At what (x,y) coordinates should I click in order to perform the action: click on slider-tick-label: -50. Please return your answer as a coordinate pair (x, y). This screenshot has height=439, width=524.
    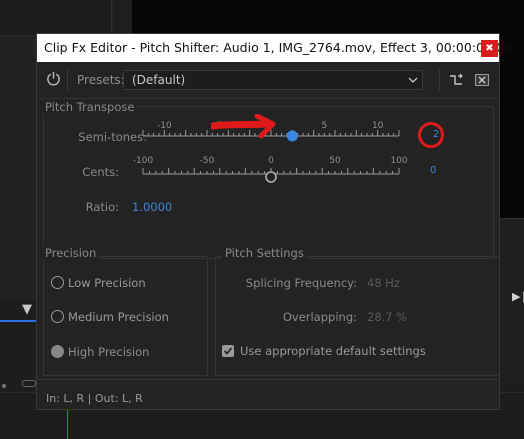
    Looking at the image, I should click on (207, 161).